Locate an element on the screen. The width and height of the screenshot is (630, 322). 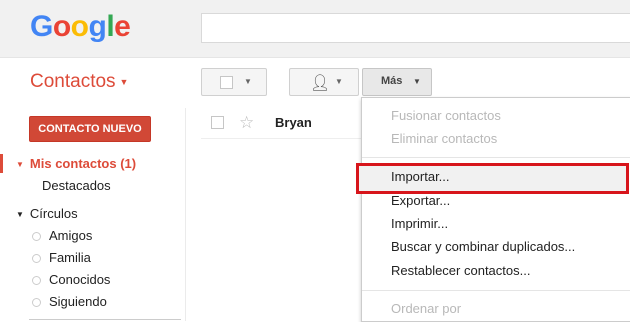
add-to-circles-button: 👤︎ ▼ is located at coordinates (324, 82).